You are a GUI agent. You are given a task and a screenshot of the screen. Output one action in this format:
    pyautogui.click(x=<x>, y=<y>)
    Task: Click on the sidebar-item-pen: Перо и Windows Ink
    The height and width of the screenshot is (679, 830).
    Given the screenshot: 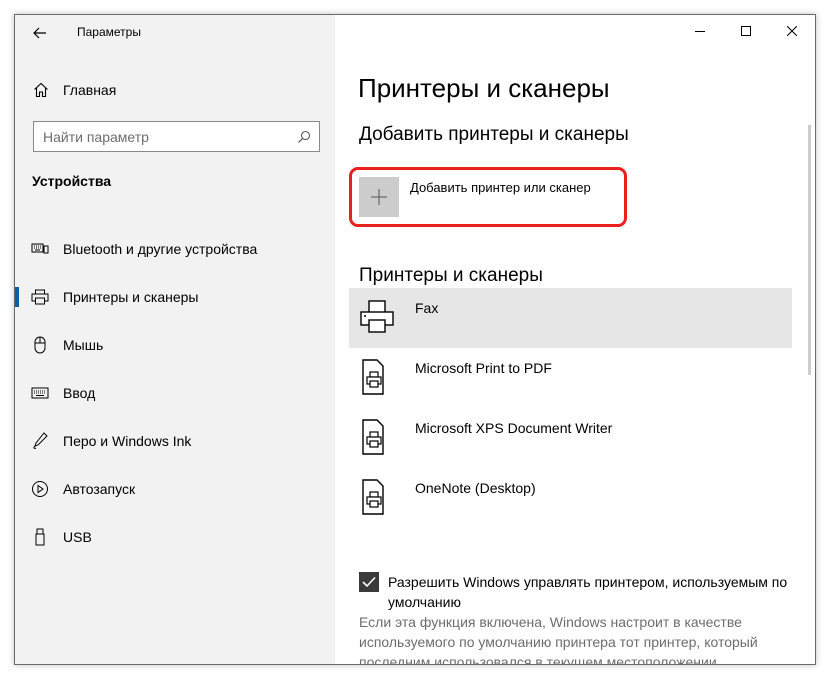 What is the action you would take?
    pyautogui.click(x=175, y=441)
    